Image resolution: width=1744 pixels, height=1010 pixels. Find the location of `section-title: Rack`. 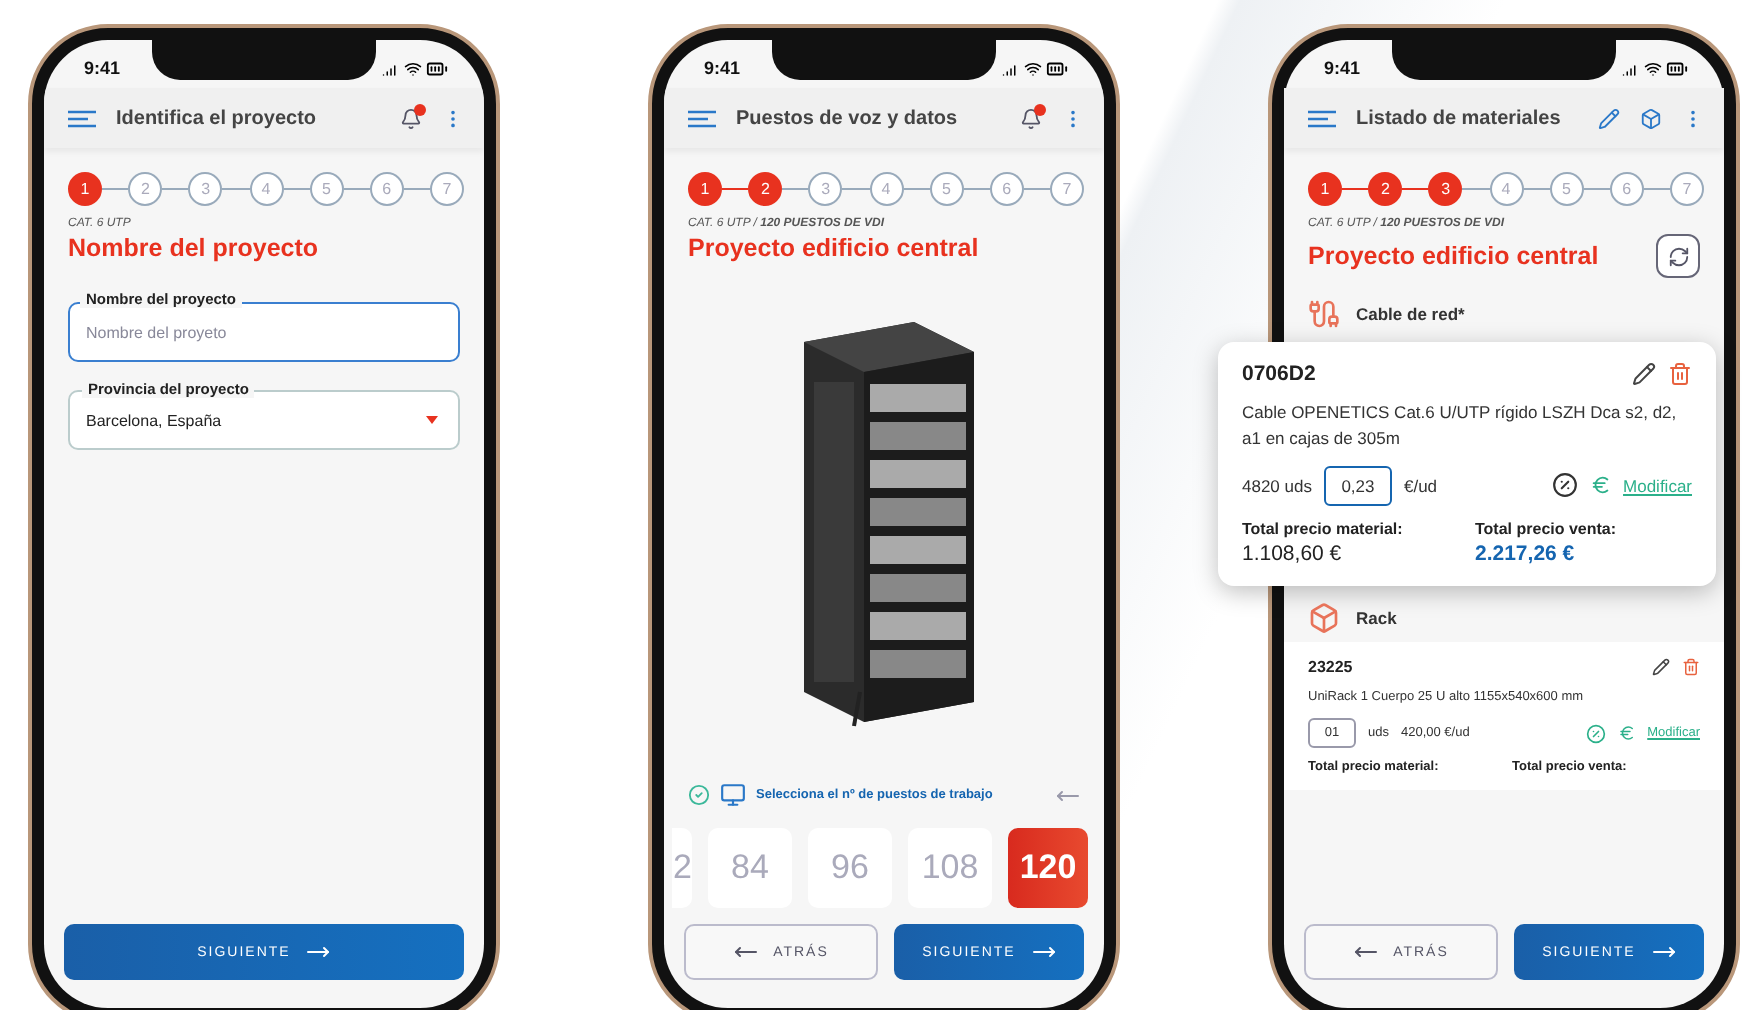

section-title: Rack is located at coordinates (1376, 617).